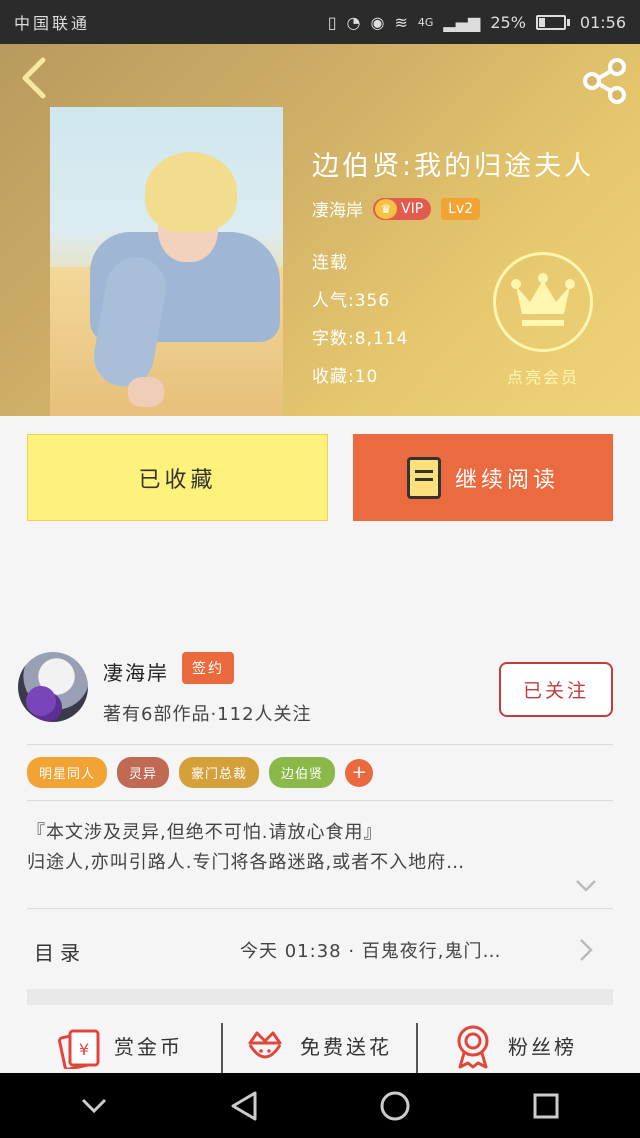 This screenshot has width=640, height=1138. Describe the element at coordinates (52, 23) in the screenshot. I see `carrier-label: 中国联通` at that location.